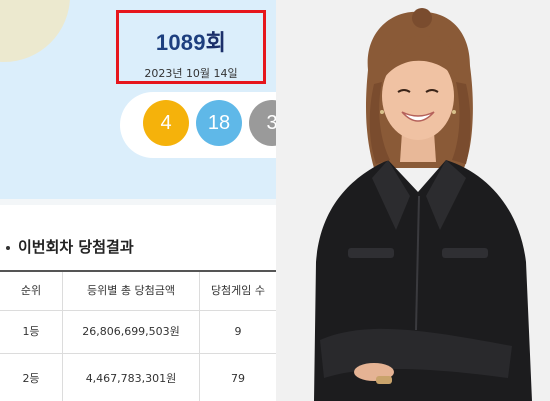  What do you see at coordinates (31, 378) in the screenshot?
I see `rank-cell: 2등` at bounding box center [31, 378].